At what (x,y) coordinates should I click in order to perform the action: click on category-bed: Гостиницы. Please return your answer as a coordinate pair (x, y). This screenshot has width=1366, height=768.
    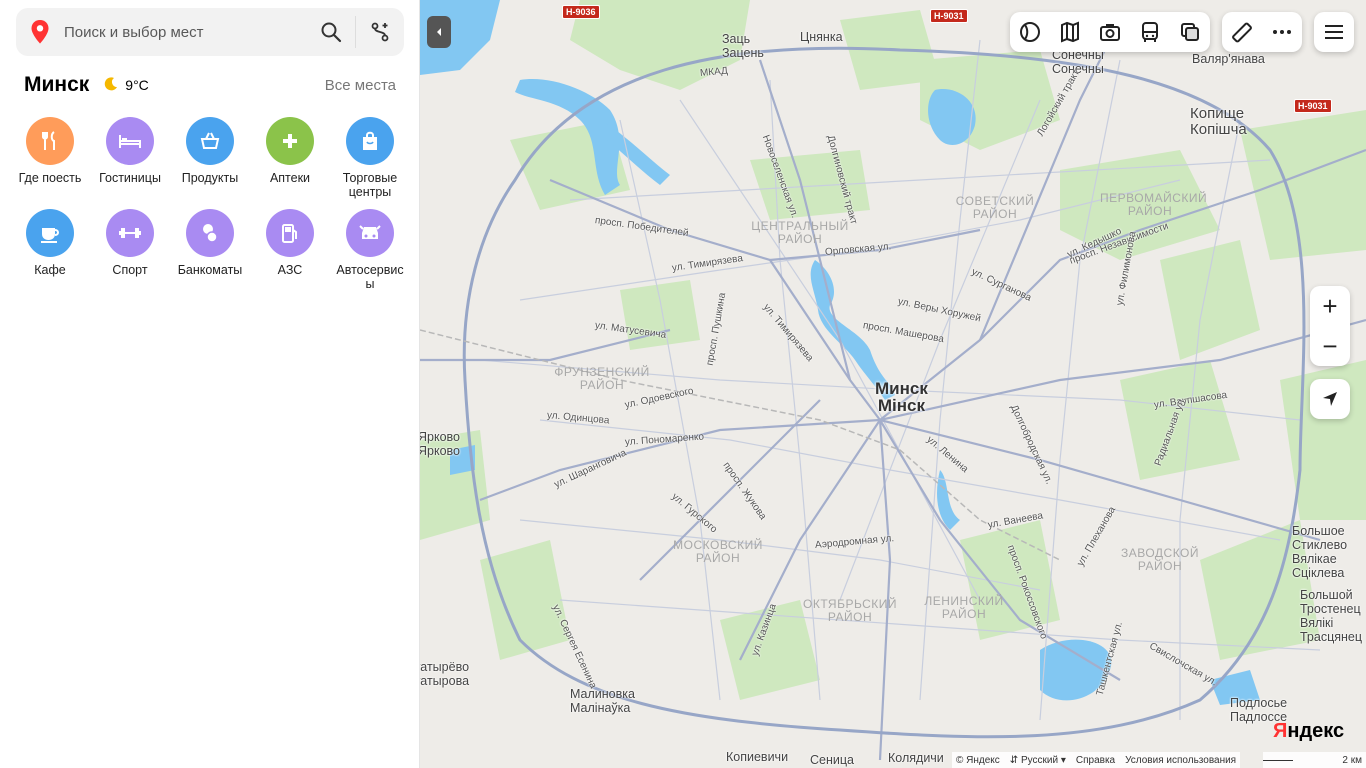
    Looking at the image, I should click on (130, 158).